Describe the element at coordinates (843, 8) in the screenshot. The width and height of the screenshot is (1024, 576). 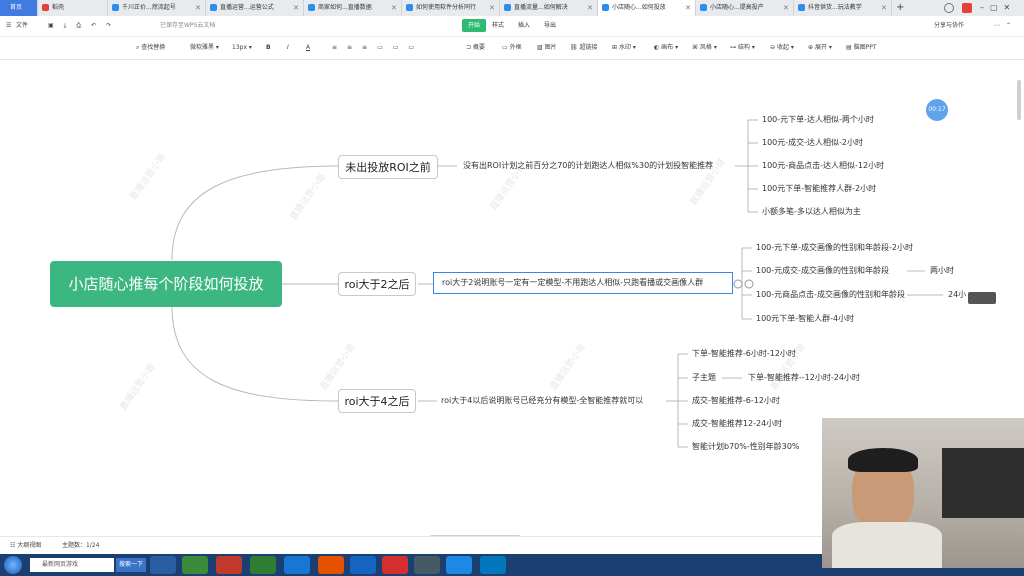
I see `tab-doc-8: 抖音供货...玩法教学 ✕` at that location.